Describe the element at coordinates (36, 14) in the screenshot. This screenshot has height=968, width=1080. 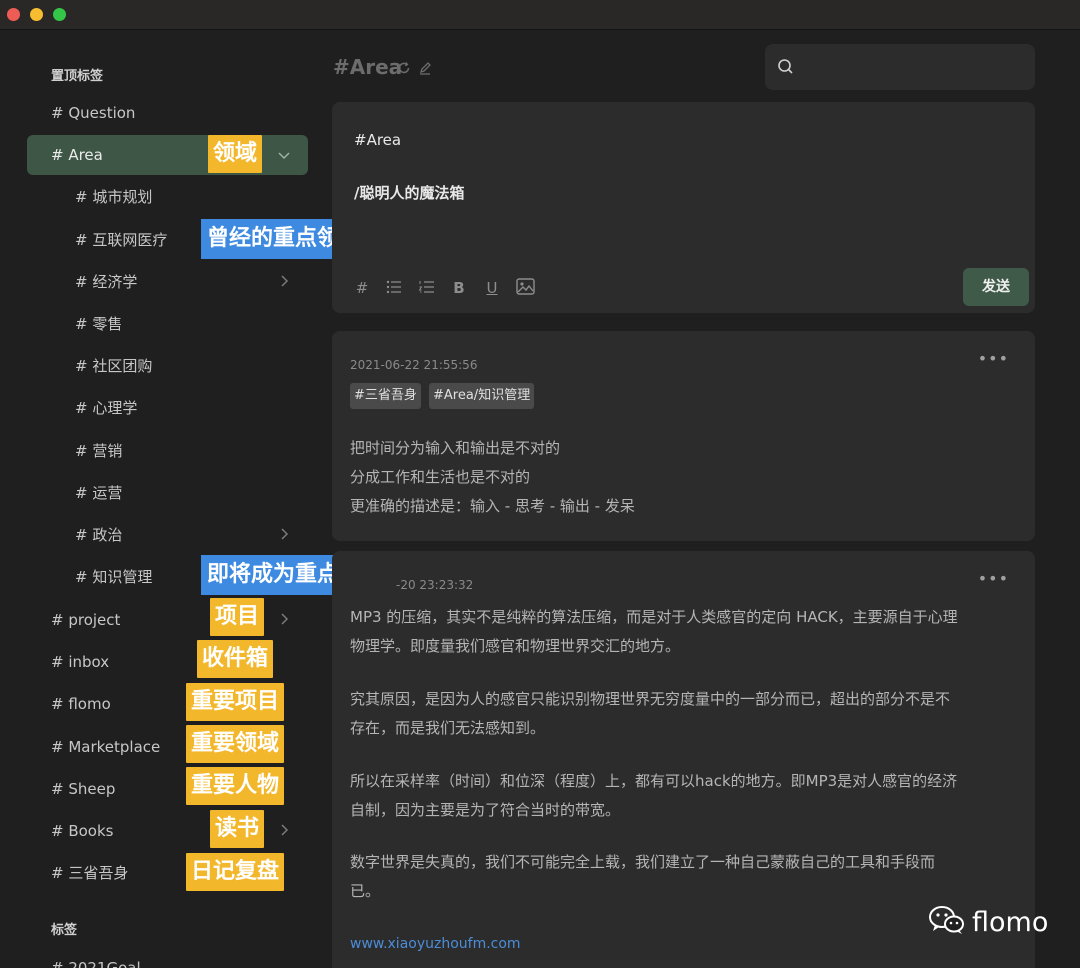
I see `minimize-window-button` at that location.